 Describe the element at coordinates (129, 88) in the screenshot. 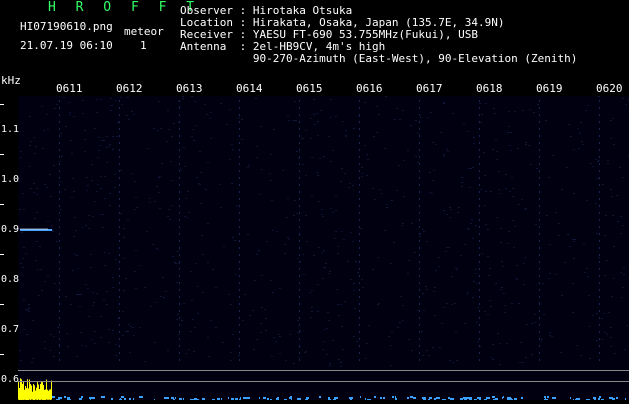

I see `time-tick-0612: 0612` at that location.